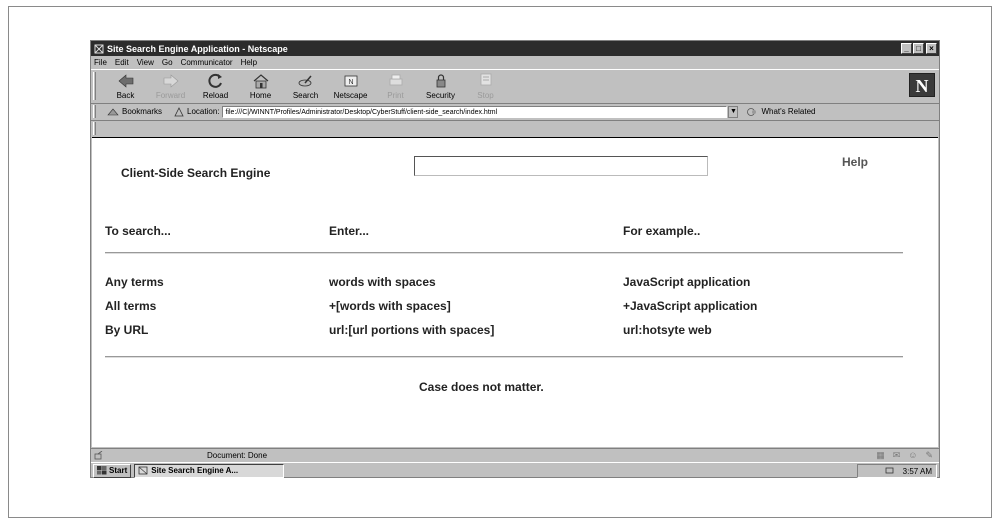 This screenshot has width=1002, height=525. Describe the element at coordinates (305, 81) in the screenshot. I see `search-icon` at that location.